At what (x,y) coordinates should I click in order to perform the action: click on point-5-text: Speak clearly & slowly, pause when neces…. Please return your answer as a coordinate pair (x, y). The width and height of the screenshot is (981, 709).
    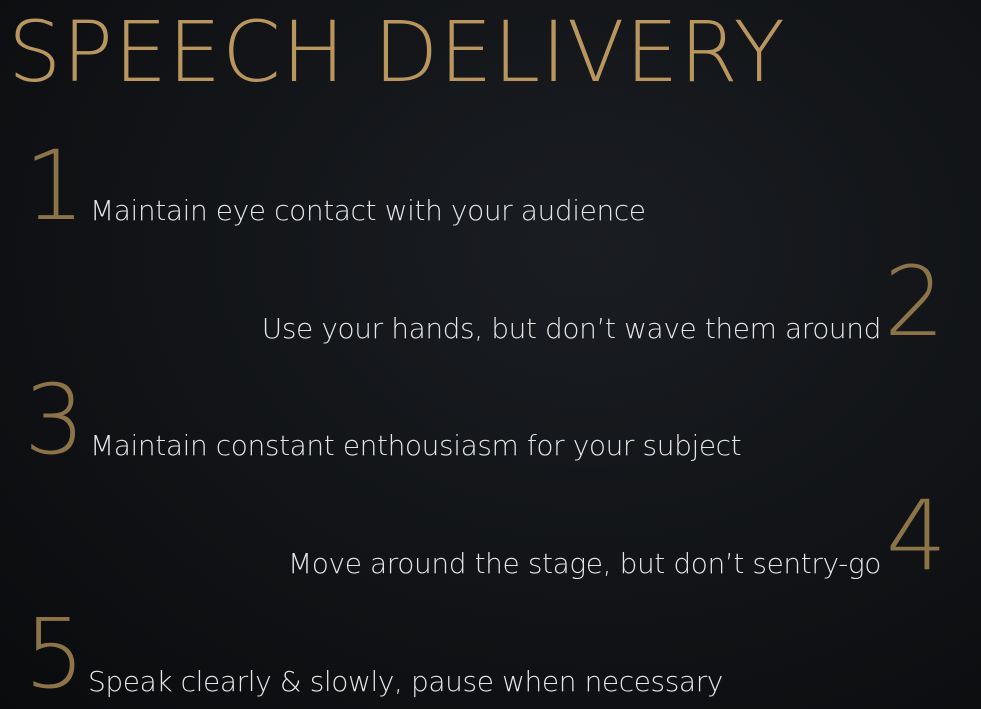
    Looking at the image, I should click on (405, 681).